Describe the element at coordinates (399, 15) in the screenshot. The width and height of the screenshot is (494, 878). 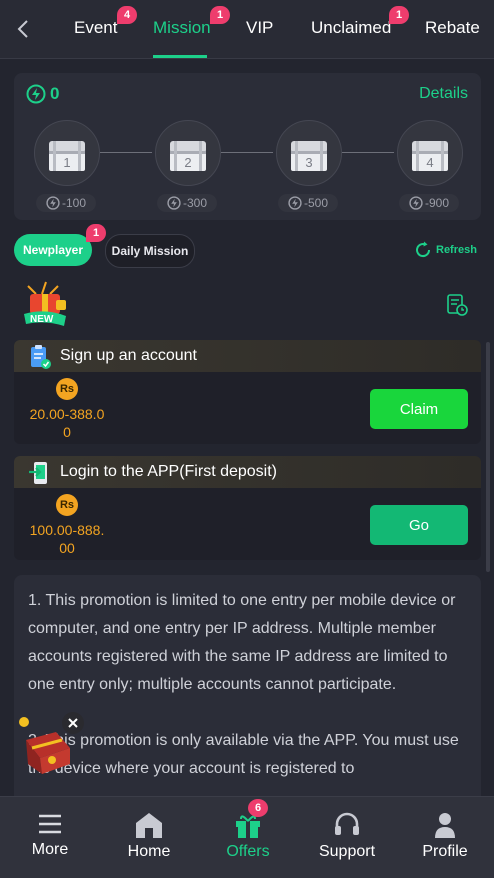
I see `unclaimed-badge: 1` at that location.